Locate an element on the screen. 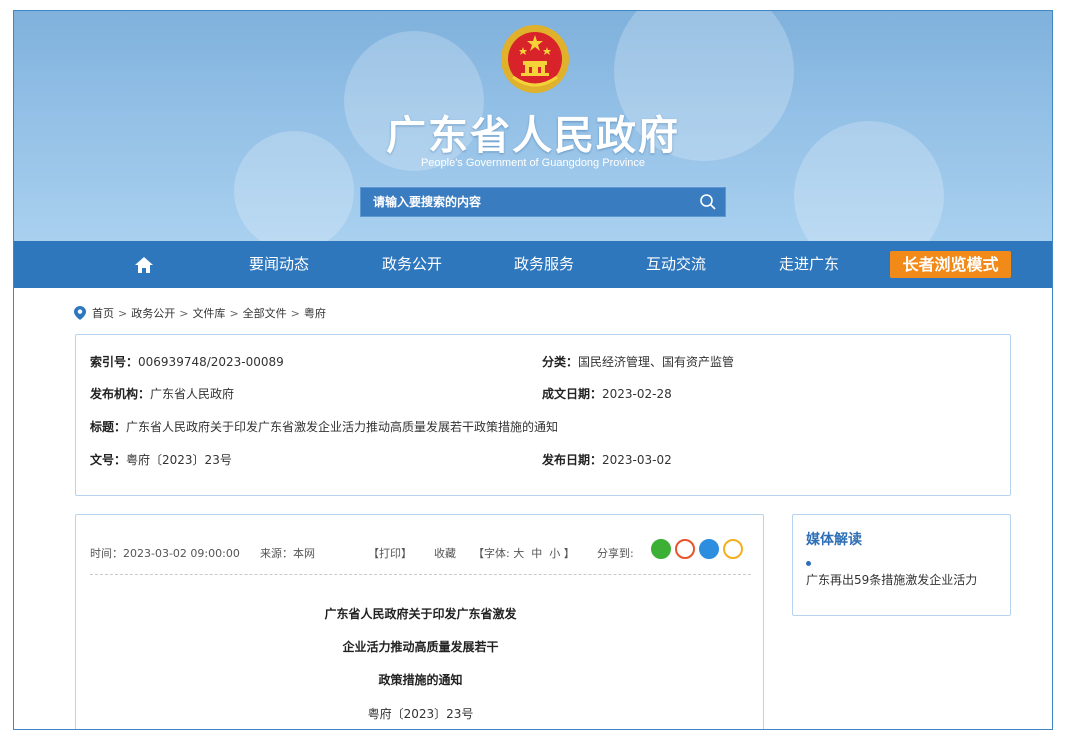 Image resolution: width=1065 pixels, height=738 pixels. category: 分类：国民经济管理、国有资产监管 is located at coordinates (638, 362).